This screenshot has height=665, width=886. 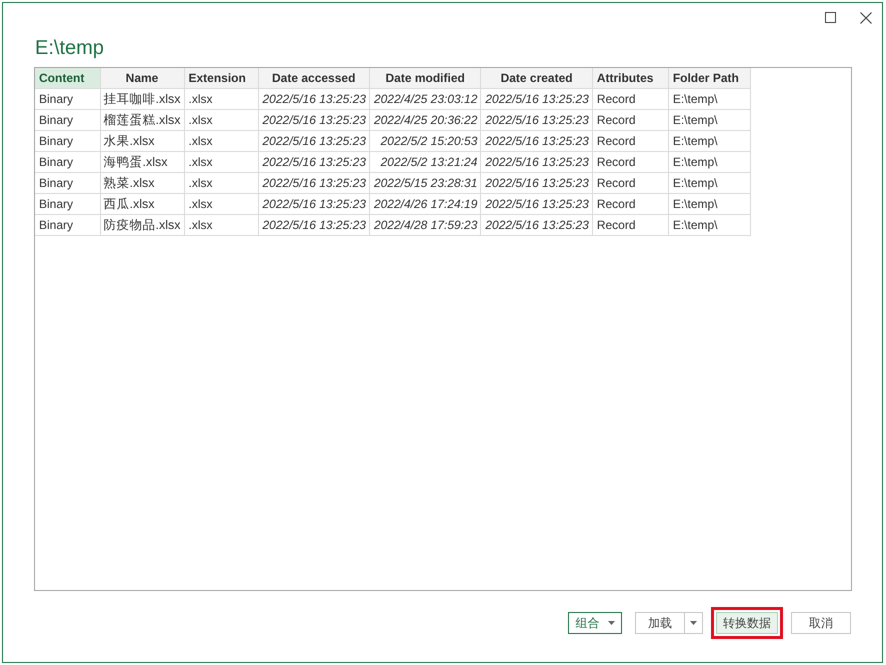 What do you see at coordinates (425, 120) in the screenshot?
I see `table-cell: 2022/4/25 20:36:22` at bounding box center [425, 120].